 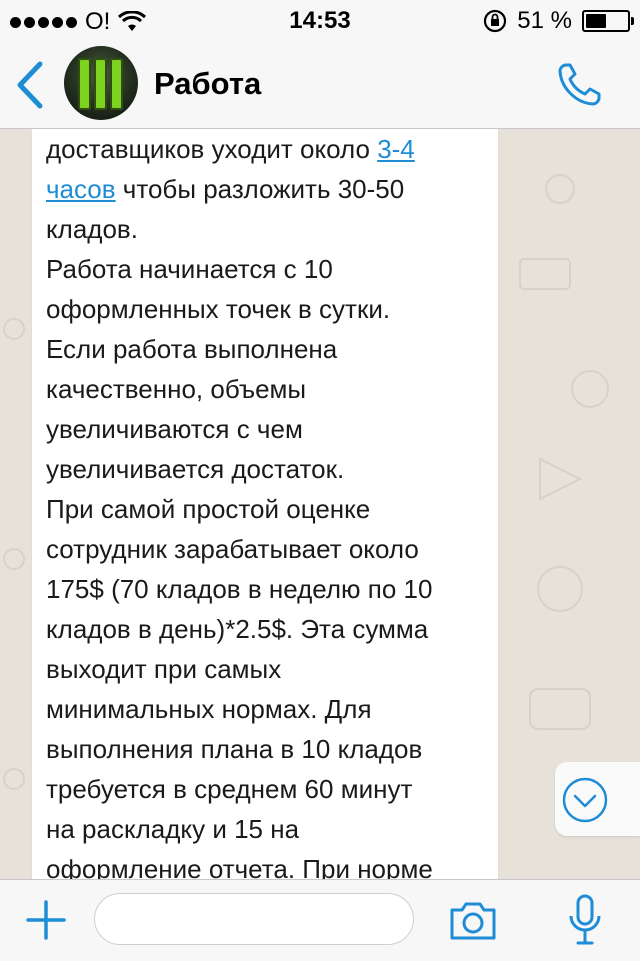 I want to click on phone-icon, so click(x=579, y=85).